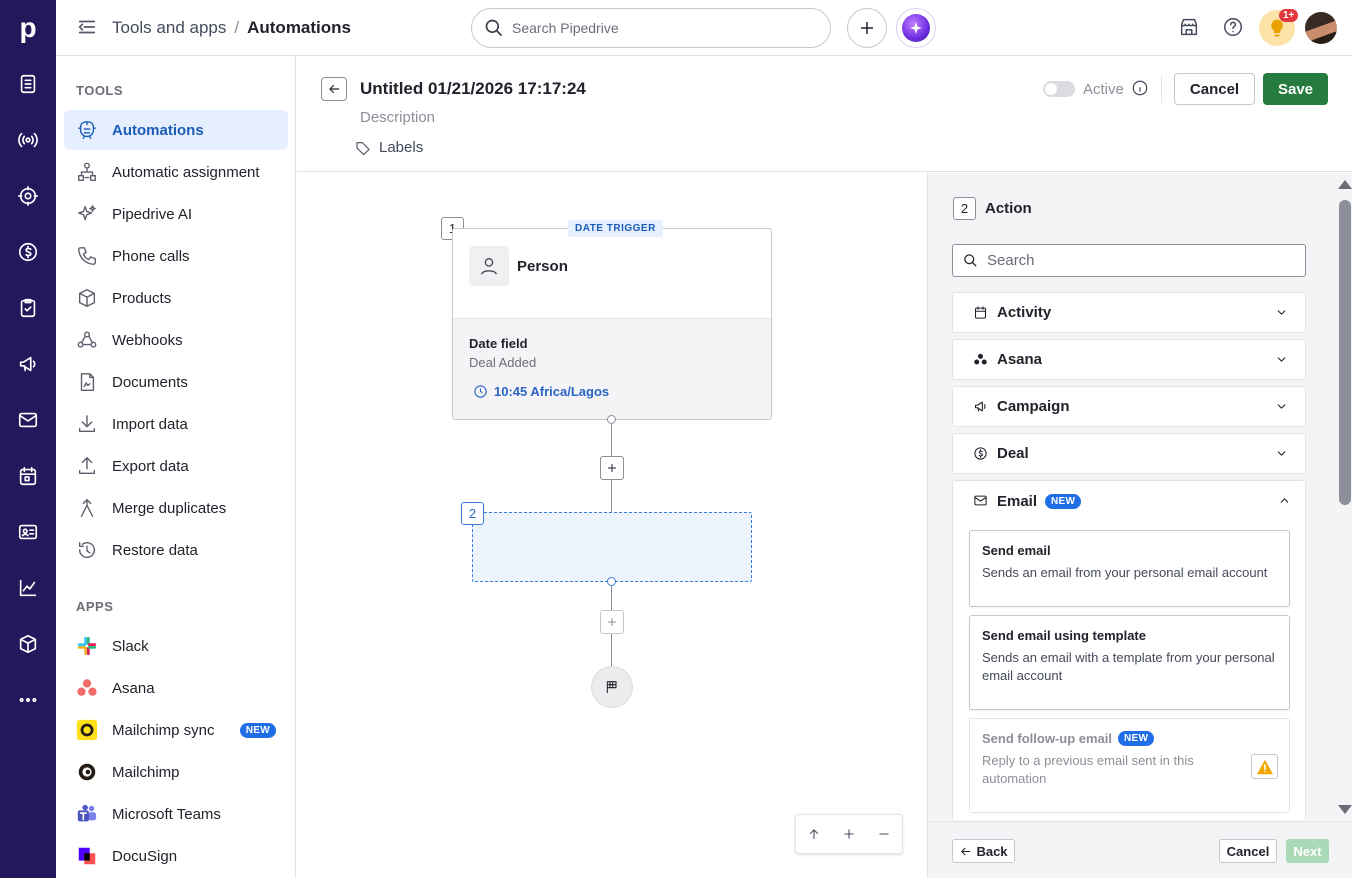 This screenshot has width=1352, height=878. What do you see at coordinates (88, 28) in the screenshot?
I see `collapse-menu-icon` at bounding box center [88, 28].